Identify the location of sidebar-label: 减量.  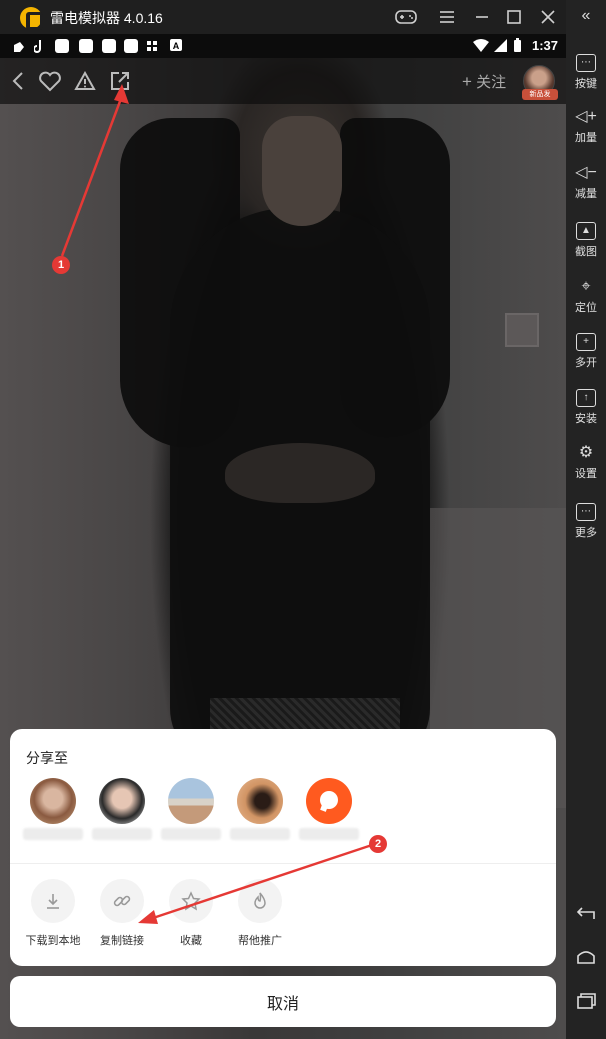
(586, 194).